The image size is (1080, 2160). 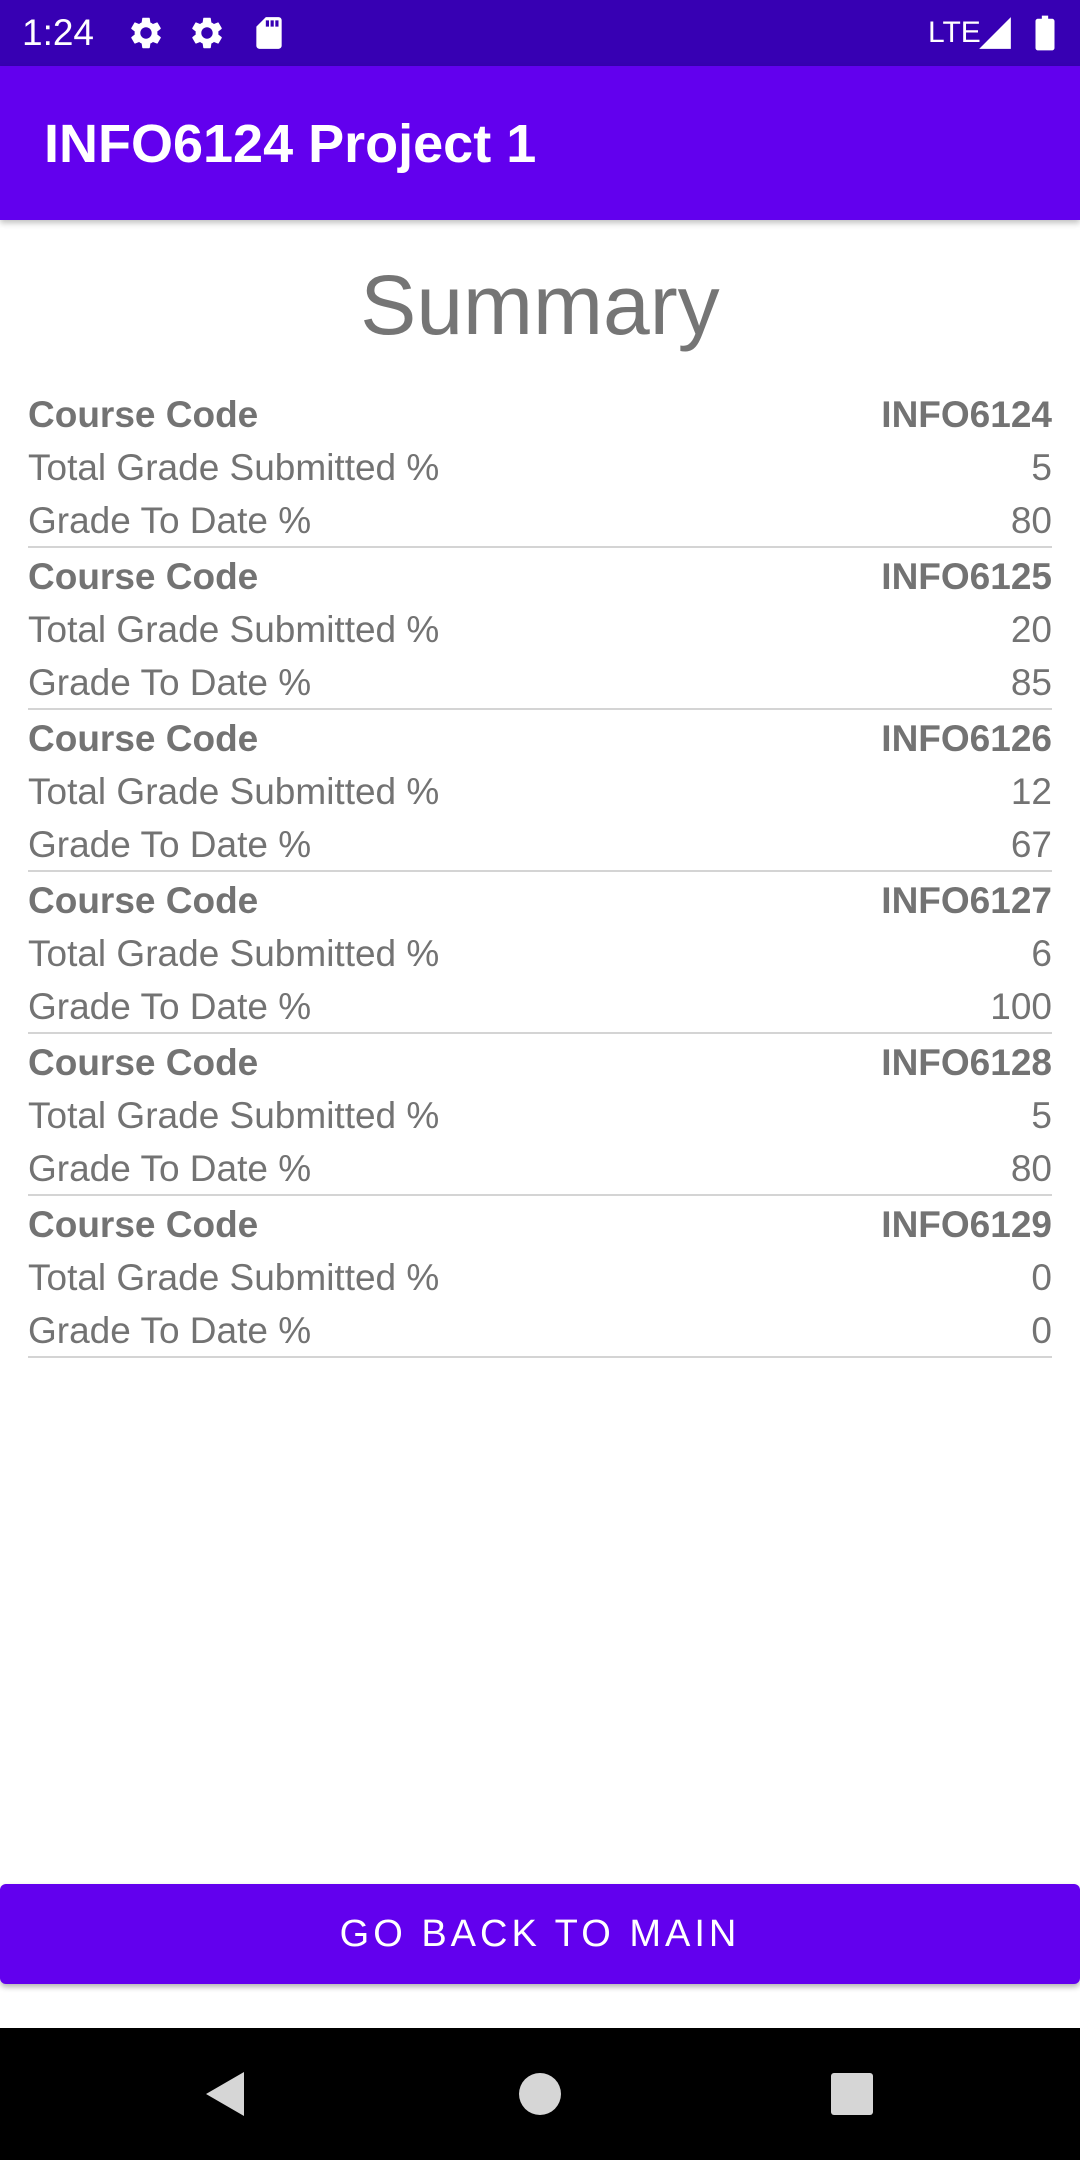 What do you see at coordinates (1031, 629) in the screenshot?
I see `total-submitted-value: 20` at bounding box center [1031, 629].